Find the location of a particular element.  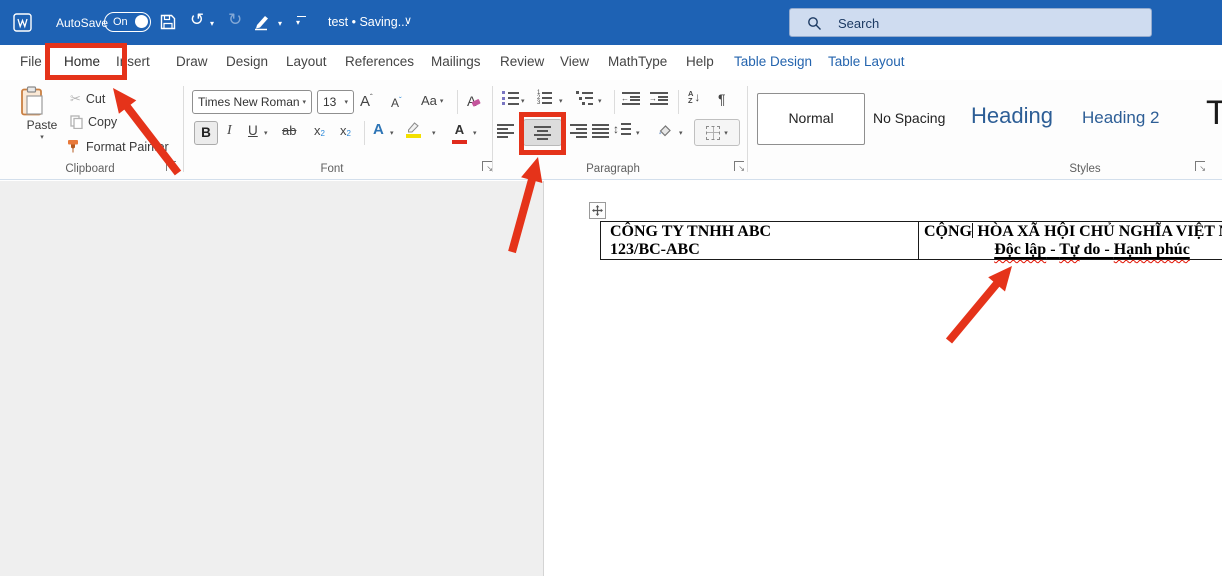

line-spacing-button: ↕ is located at coordinates (622, 129).